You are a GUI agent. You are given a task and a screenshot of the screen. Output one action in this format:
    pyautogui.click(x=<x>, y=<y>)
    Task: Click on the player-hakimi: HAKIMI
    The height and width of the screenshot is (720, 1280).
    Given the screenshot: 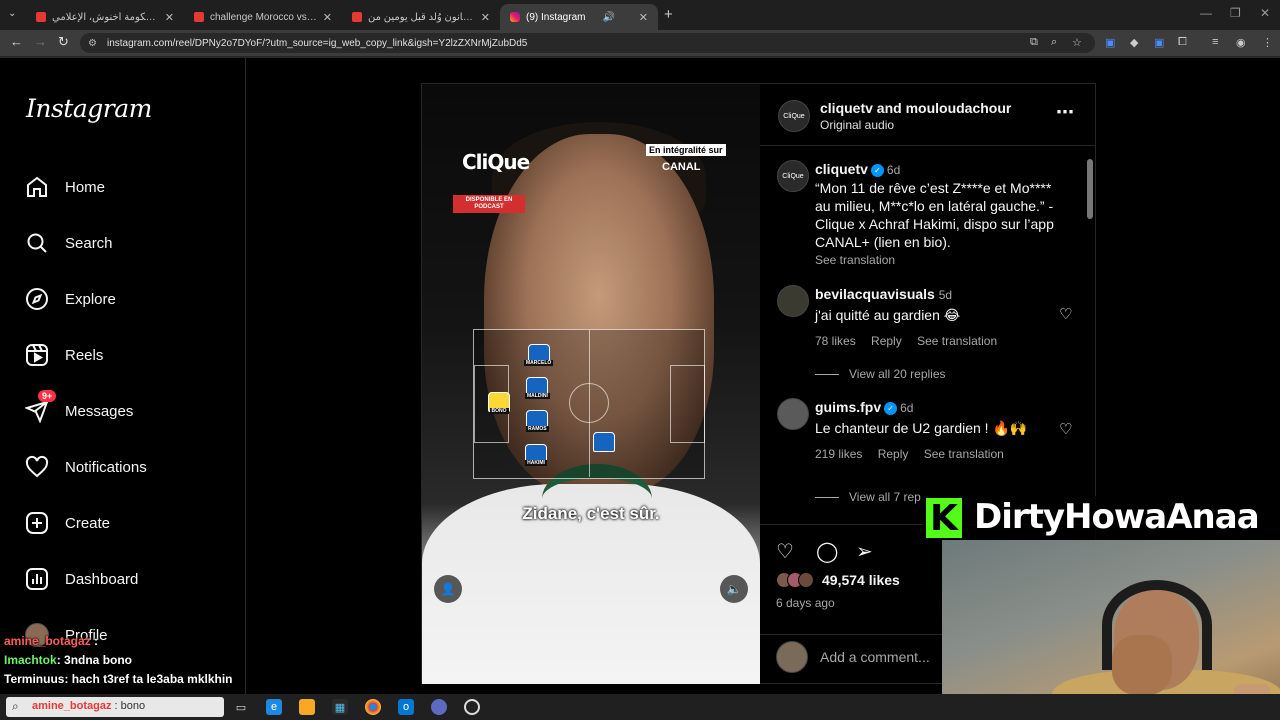 What is the action you would take?
    pyautogui.click(x=536, y=455)
    